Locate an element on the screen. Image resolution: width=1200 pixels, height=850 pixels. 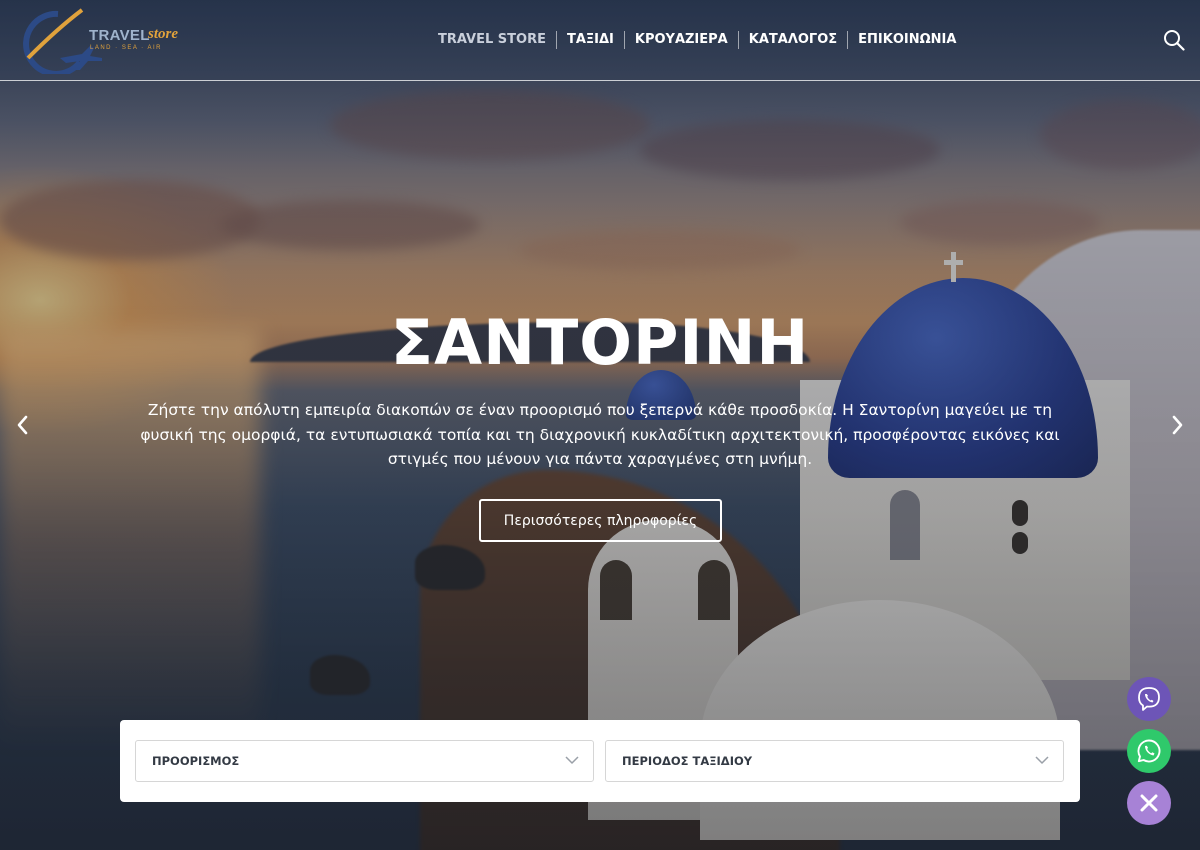
travel-period-select: ΠΕΡΙΟΔΟΣ ΤΑΞΙΔΙΟΥ is located at coordinates (834, 761).